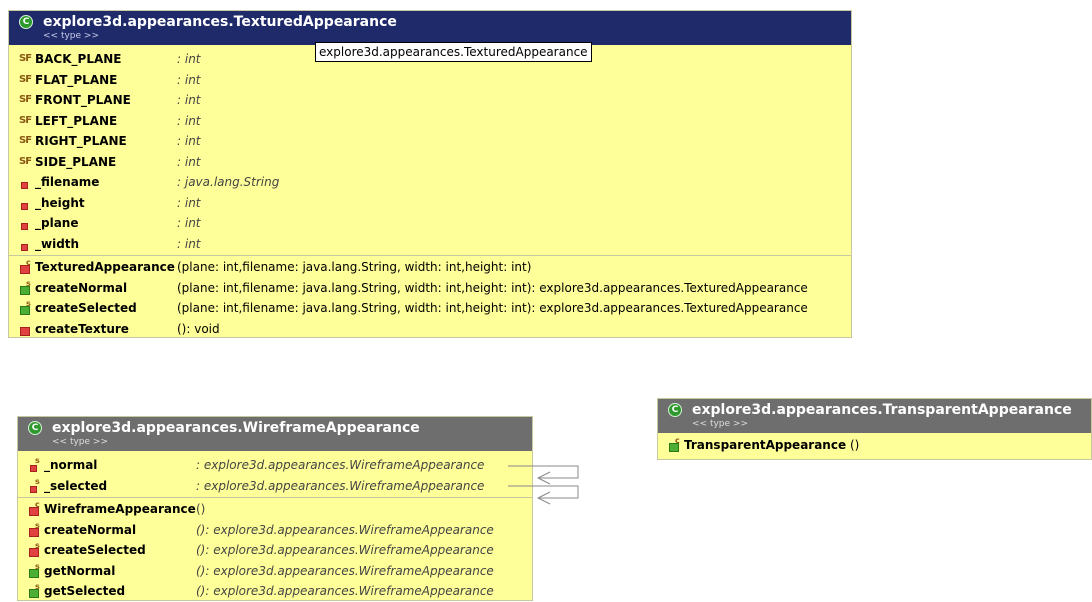 The width and height of the screenshot is (1092, 602). Describe the element at coordinates (57, 243) in the screenshot. I see `field-name: _width` at that location.